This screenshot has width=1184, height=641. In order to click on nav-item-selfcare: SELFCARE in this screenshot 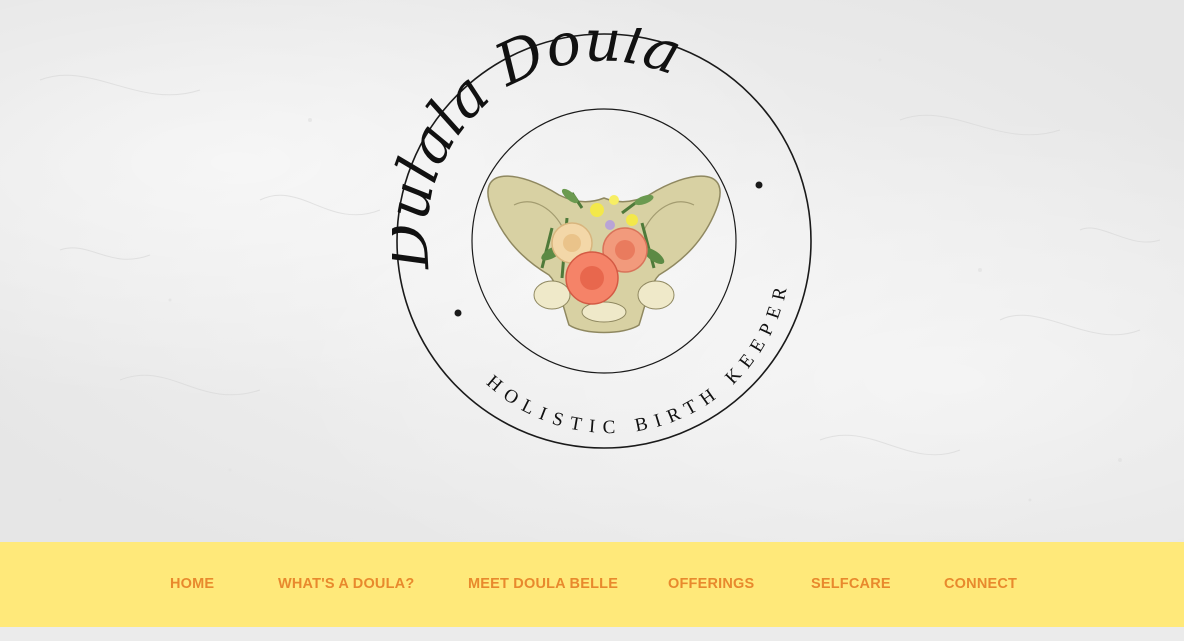, I will do `click(851, 584)`.